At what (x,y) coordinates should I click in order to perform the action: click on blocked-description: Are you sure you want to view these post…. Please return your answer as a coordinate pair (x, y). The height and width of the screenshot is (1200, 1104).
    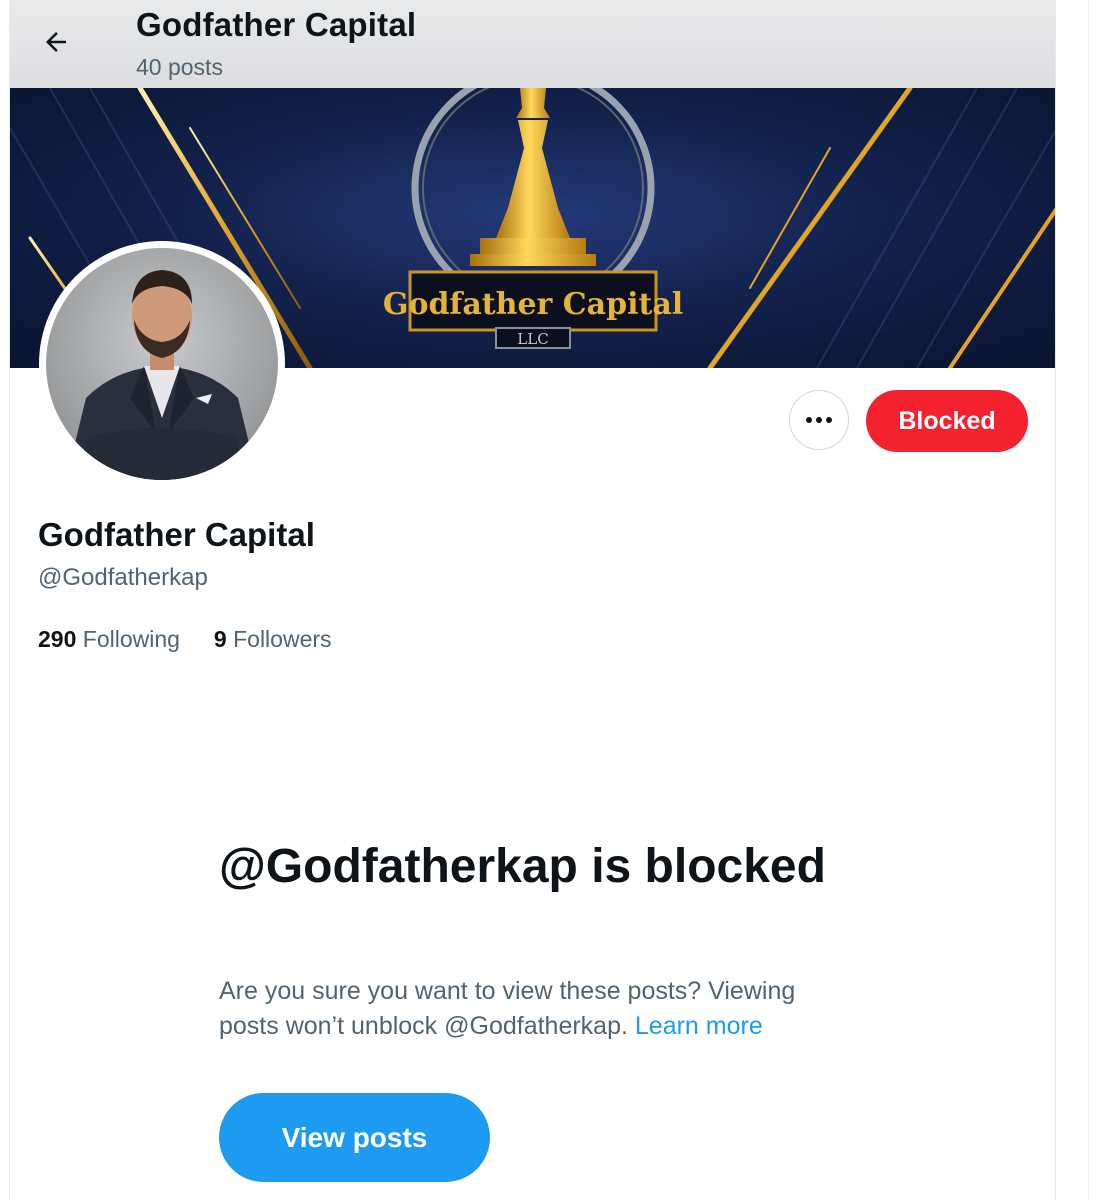
    Looking at the image, I should click on (539, 1009).